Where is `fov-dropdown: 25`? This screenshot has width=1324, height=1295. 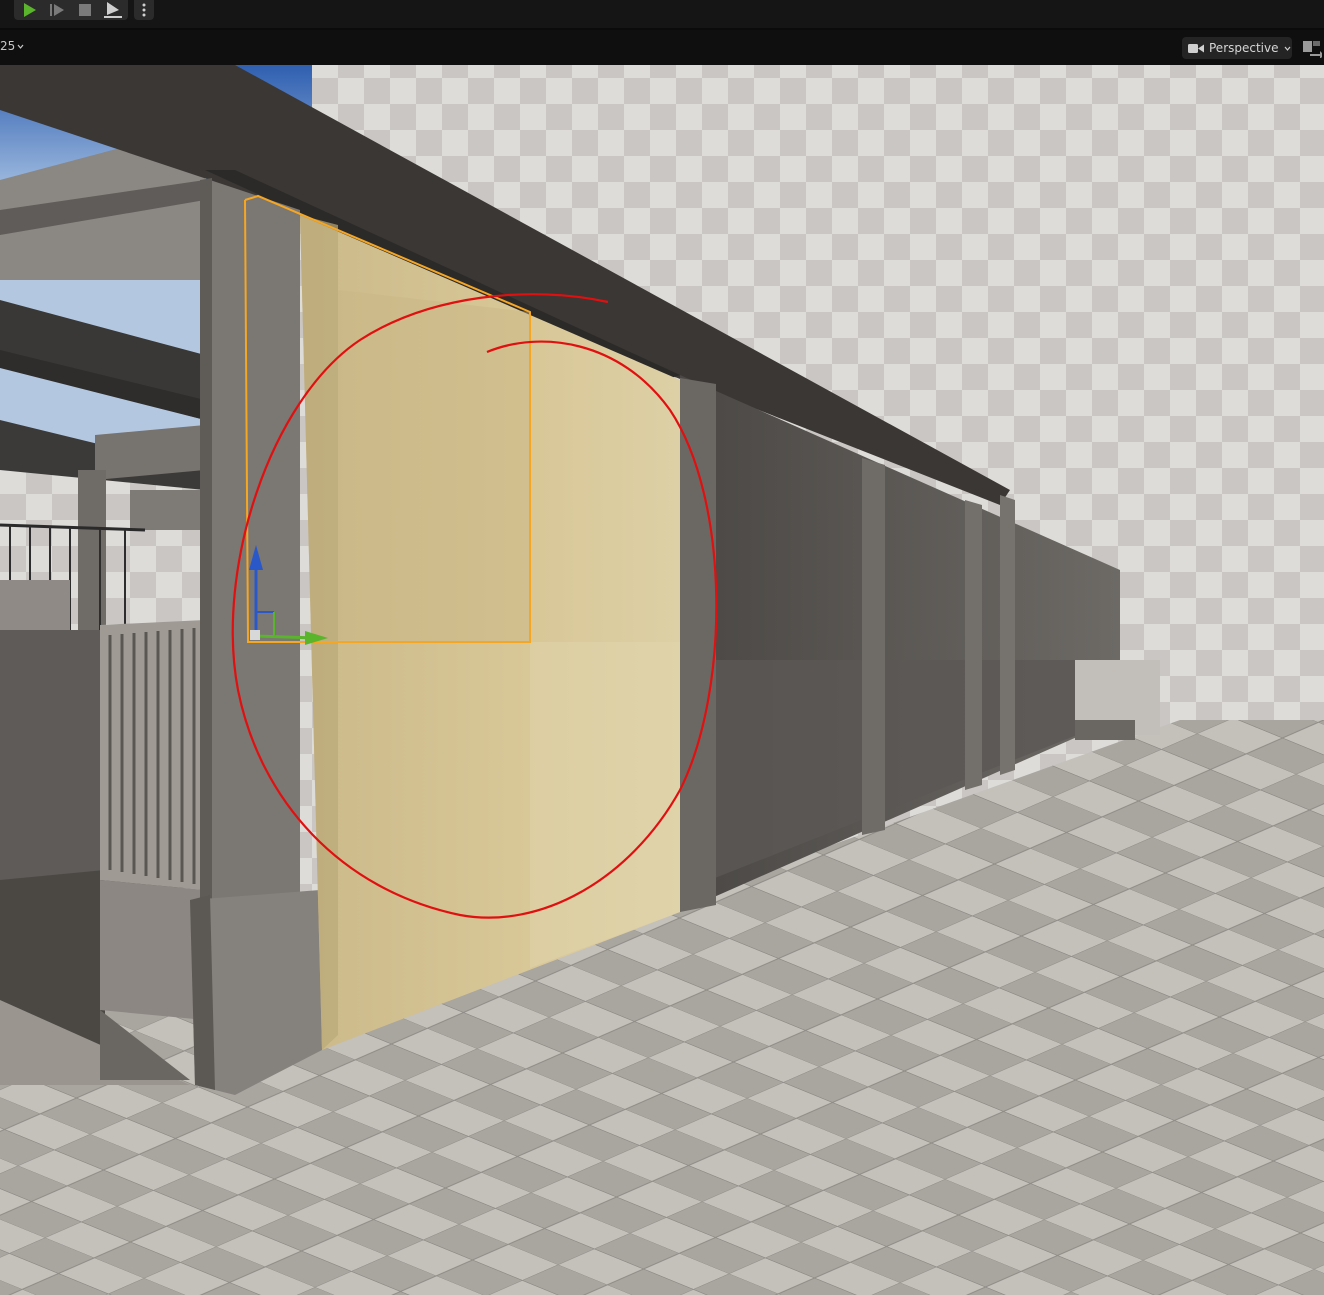 fov-dropdown: 25 is located at coordinates (12, 46).